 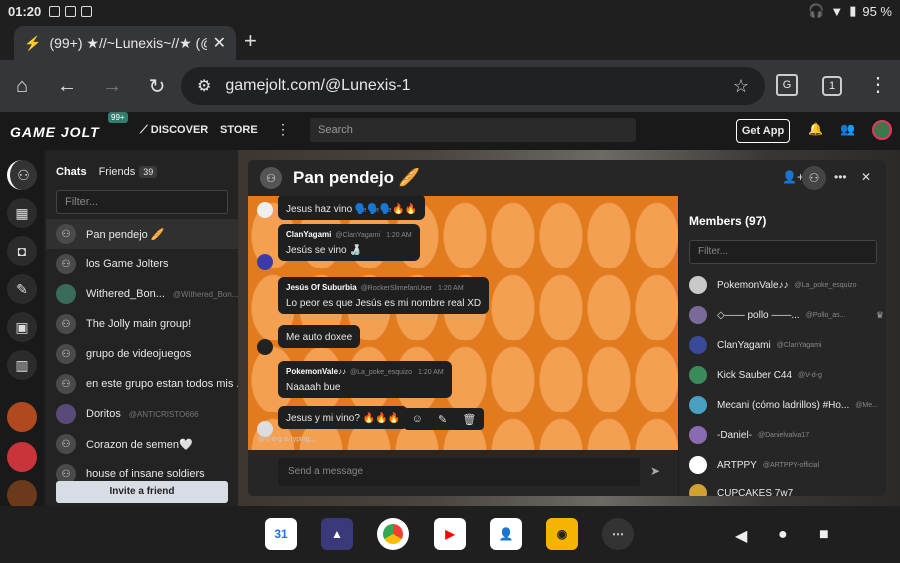 I want to click on forward-icon: →, so click(x=112, y=86).